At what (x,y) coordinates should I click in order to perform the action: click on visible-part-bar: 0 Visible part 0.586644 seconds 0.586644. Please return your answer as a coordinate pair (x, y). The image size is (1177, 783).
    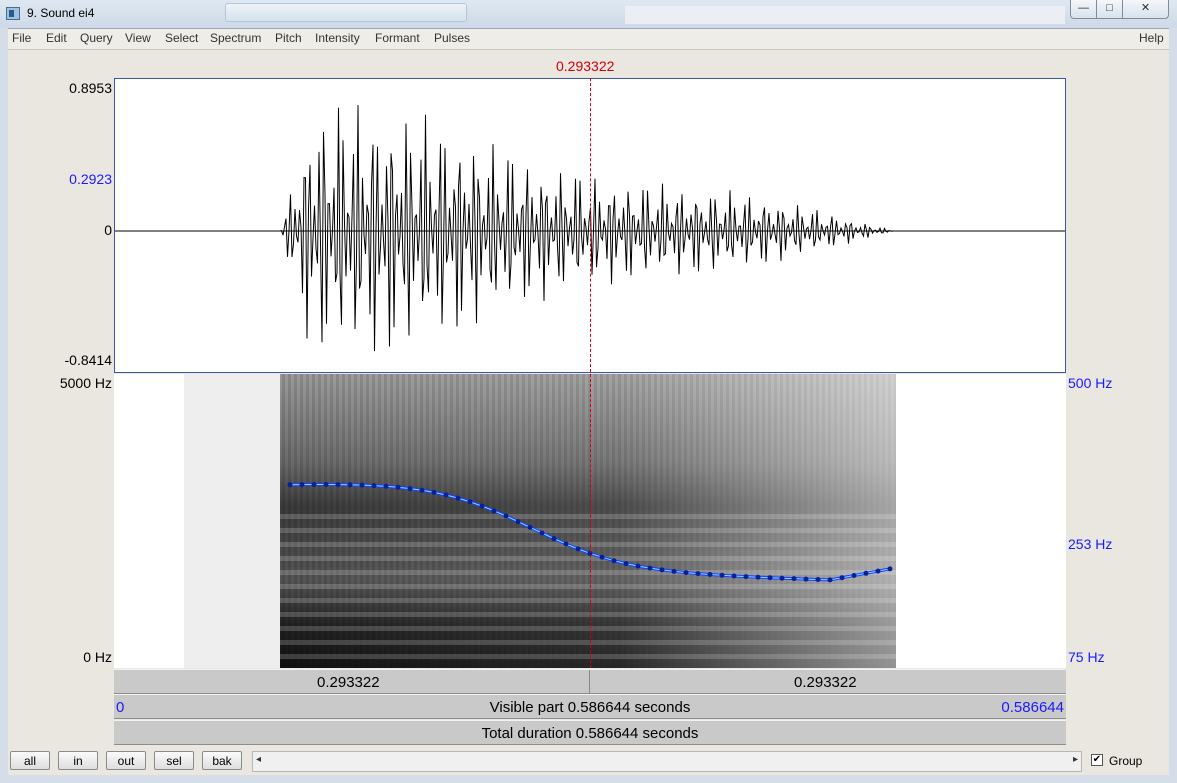
    Looking at the image, I should click on (590, 706).